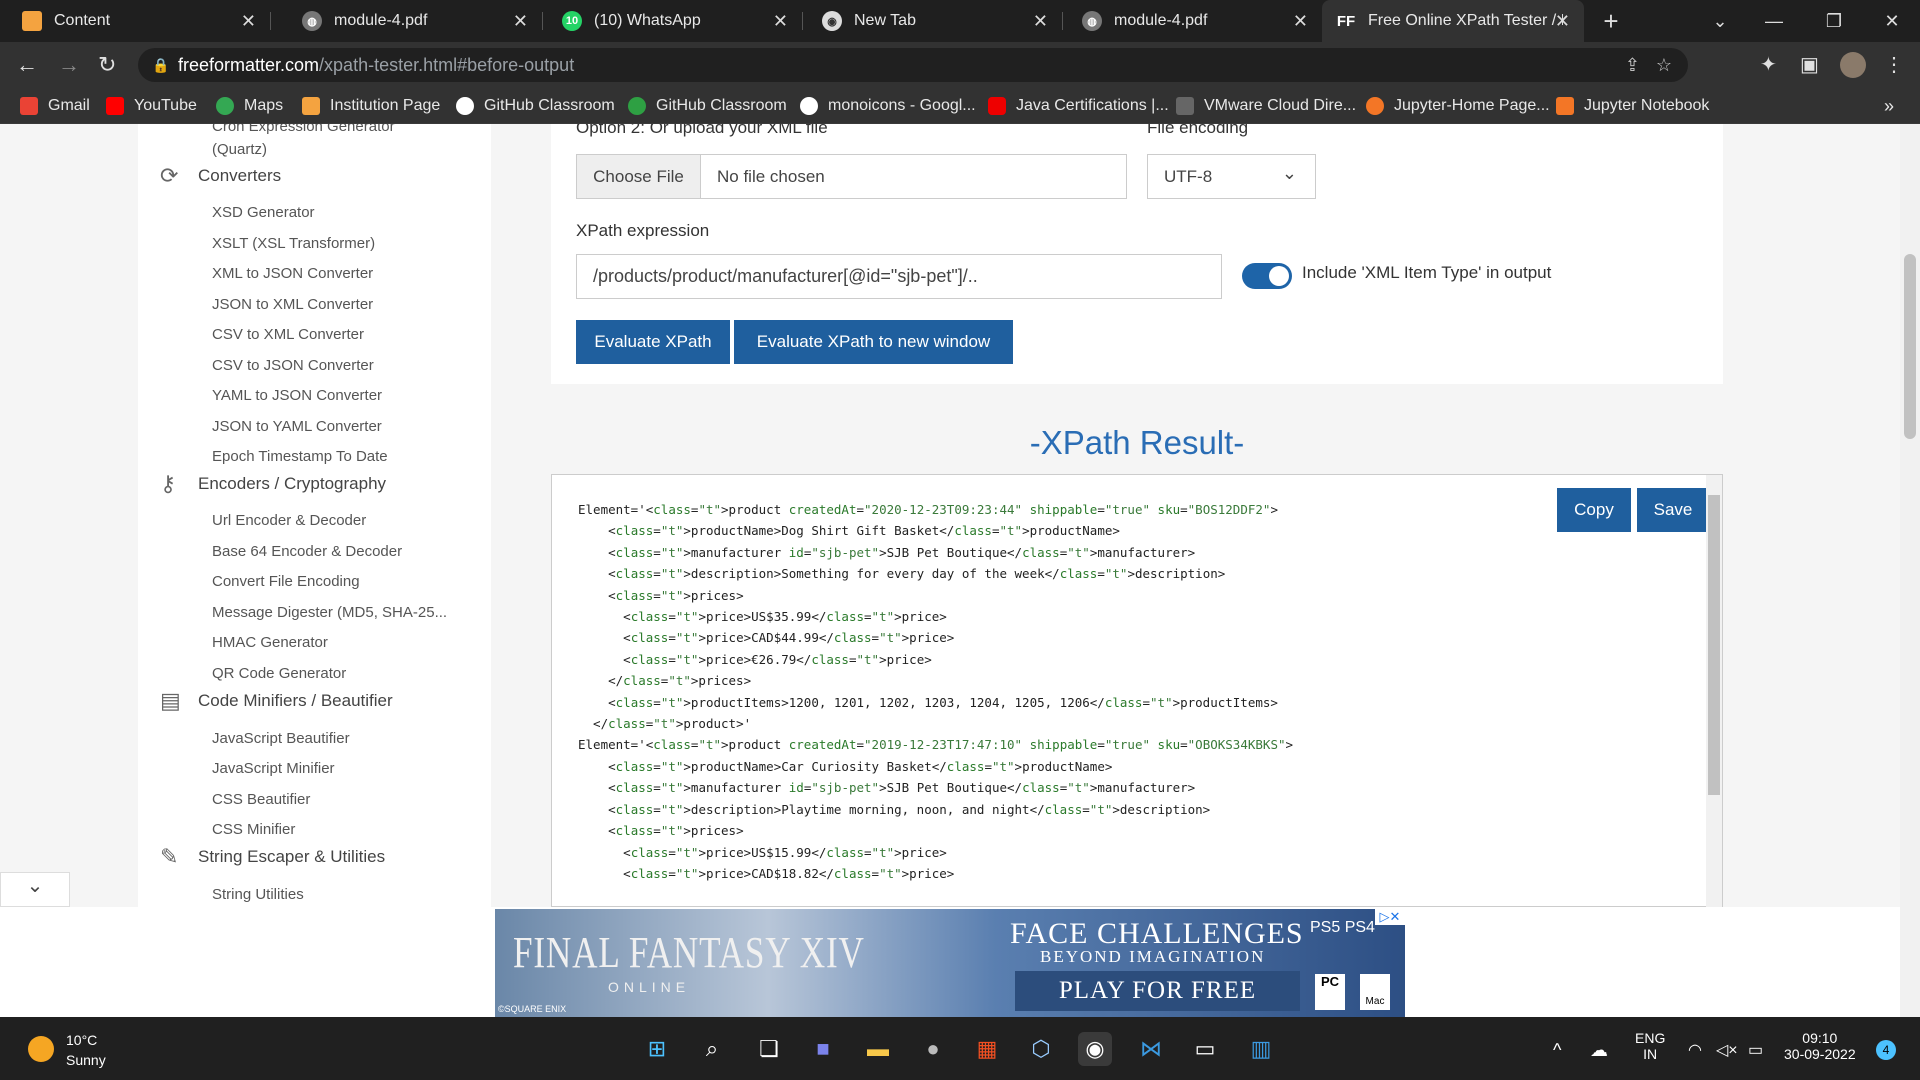 This screenshot has width=1920, height=1080. Describe the element at coordinates (769, 1049) in the screenshot. I see `task-view-icon: ❏` at that location.